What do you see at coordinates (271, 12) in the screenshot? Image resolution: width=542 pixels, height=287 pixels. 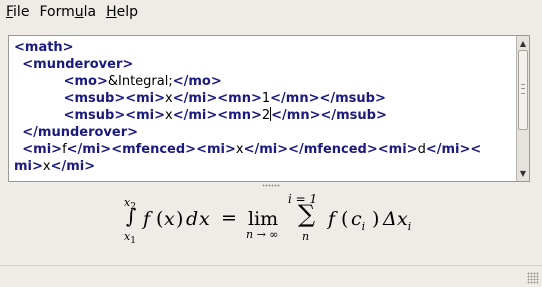 I see `menu-bar: File Formula Help` at bounding box center [271, 12].